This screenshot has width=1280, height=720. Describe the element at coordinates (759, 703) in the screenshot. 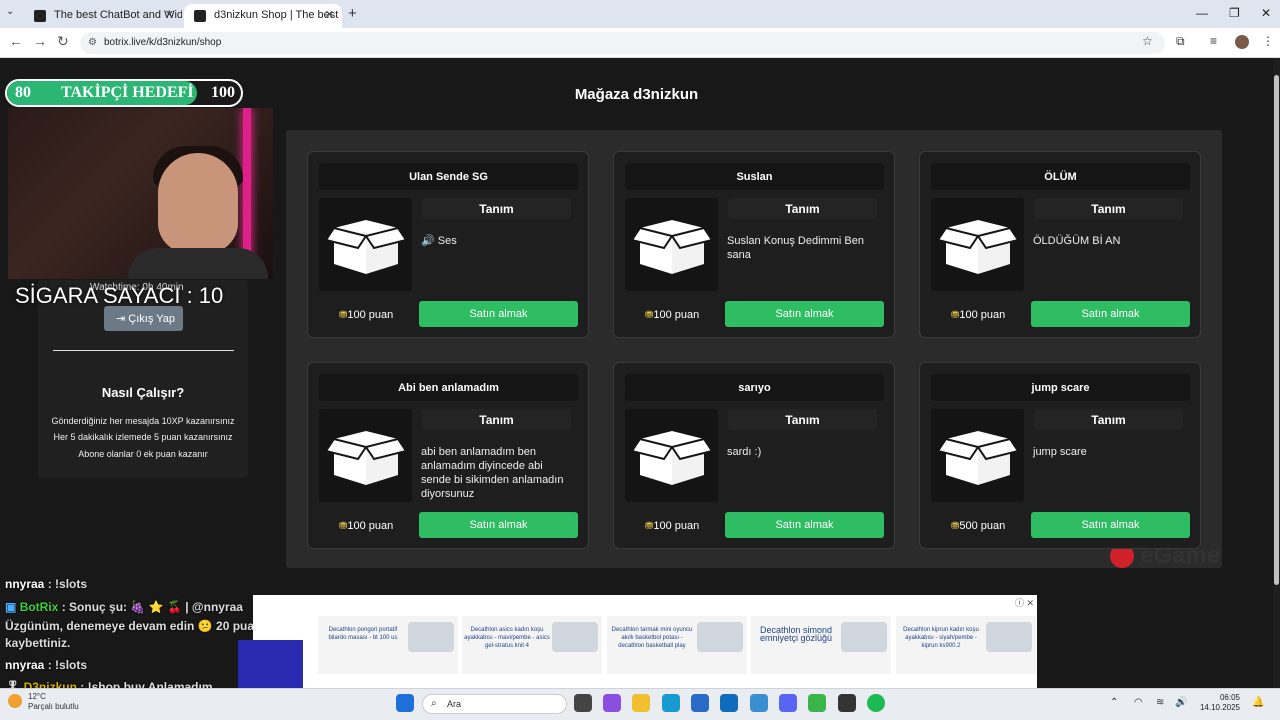

I see `settings-icon` at that location.